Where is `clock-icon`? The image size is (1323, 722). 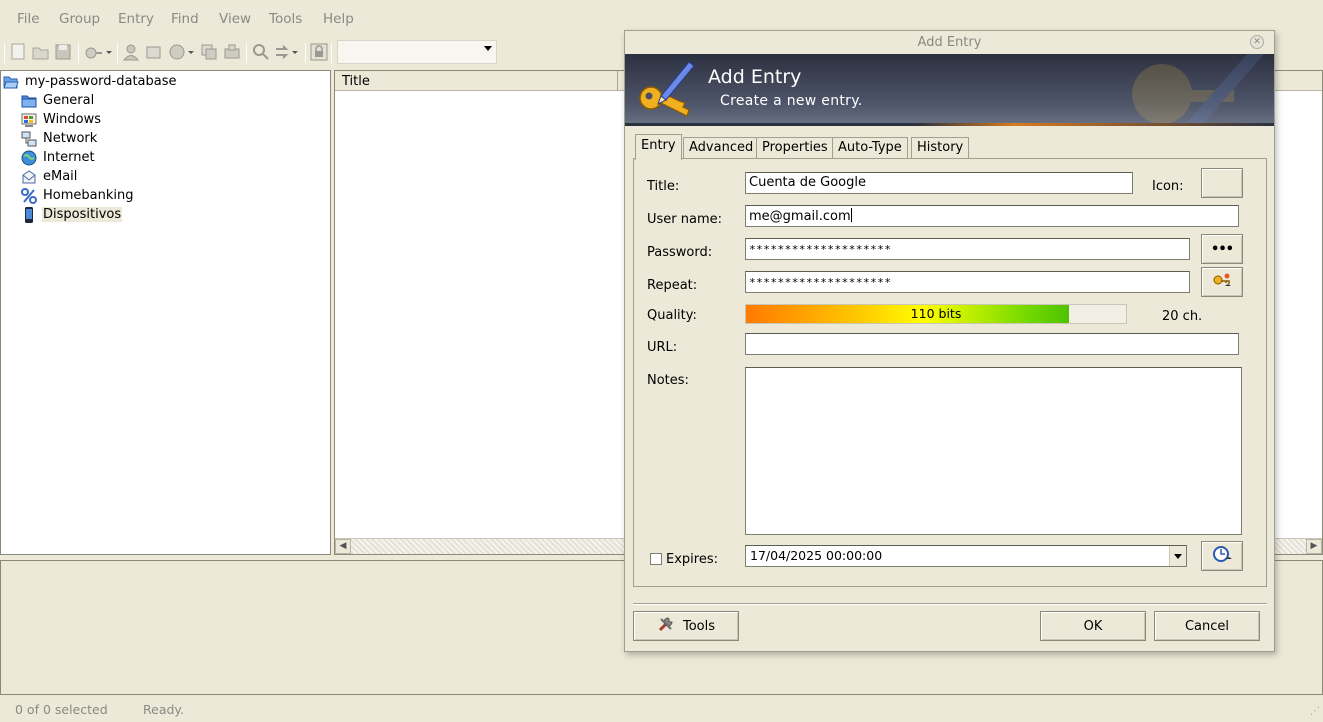
clock-icon is located at coordinates (1222, 556).